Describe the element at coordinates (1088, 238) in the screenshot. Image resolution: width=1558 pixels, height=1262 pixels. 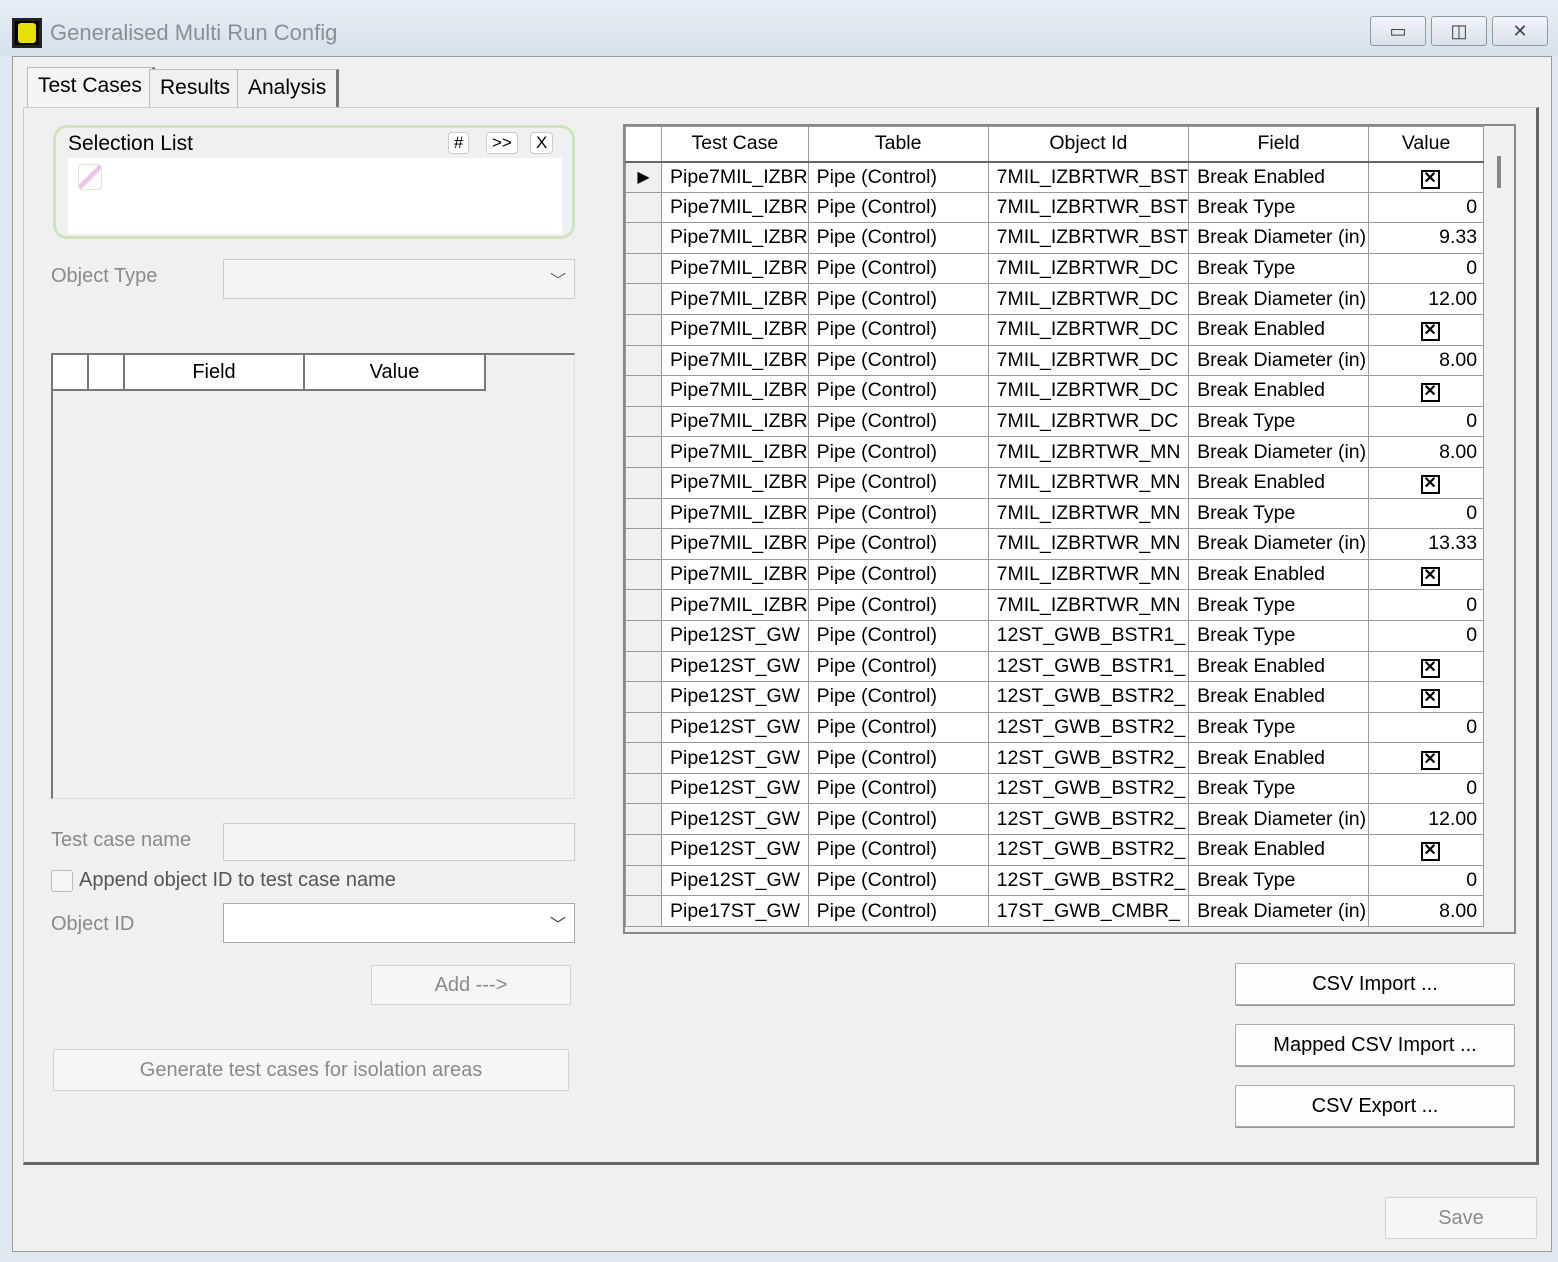
I see `object-id-cell: 7MIL_IZBRTWR_BST` at that location.